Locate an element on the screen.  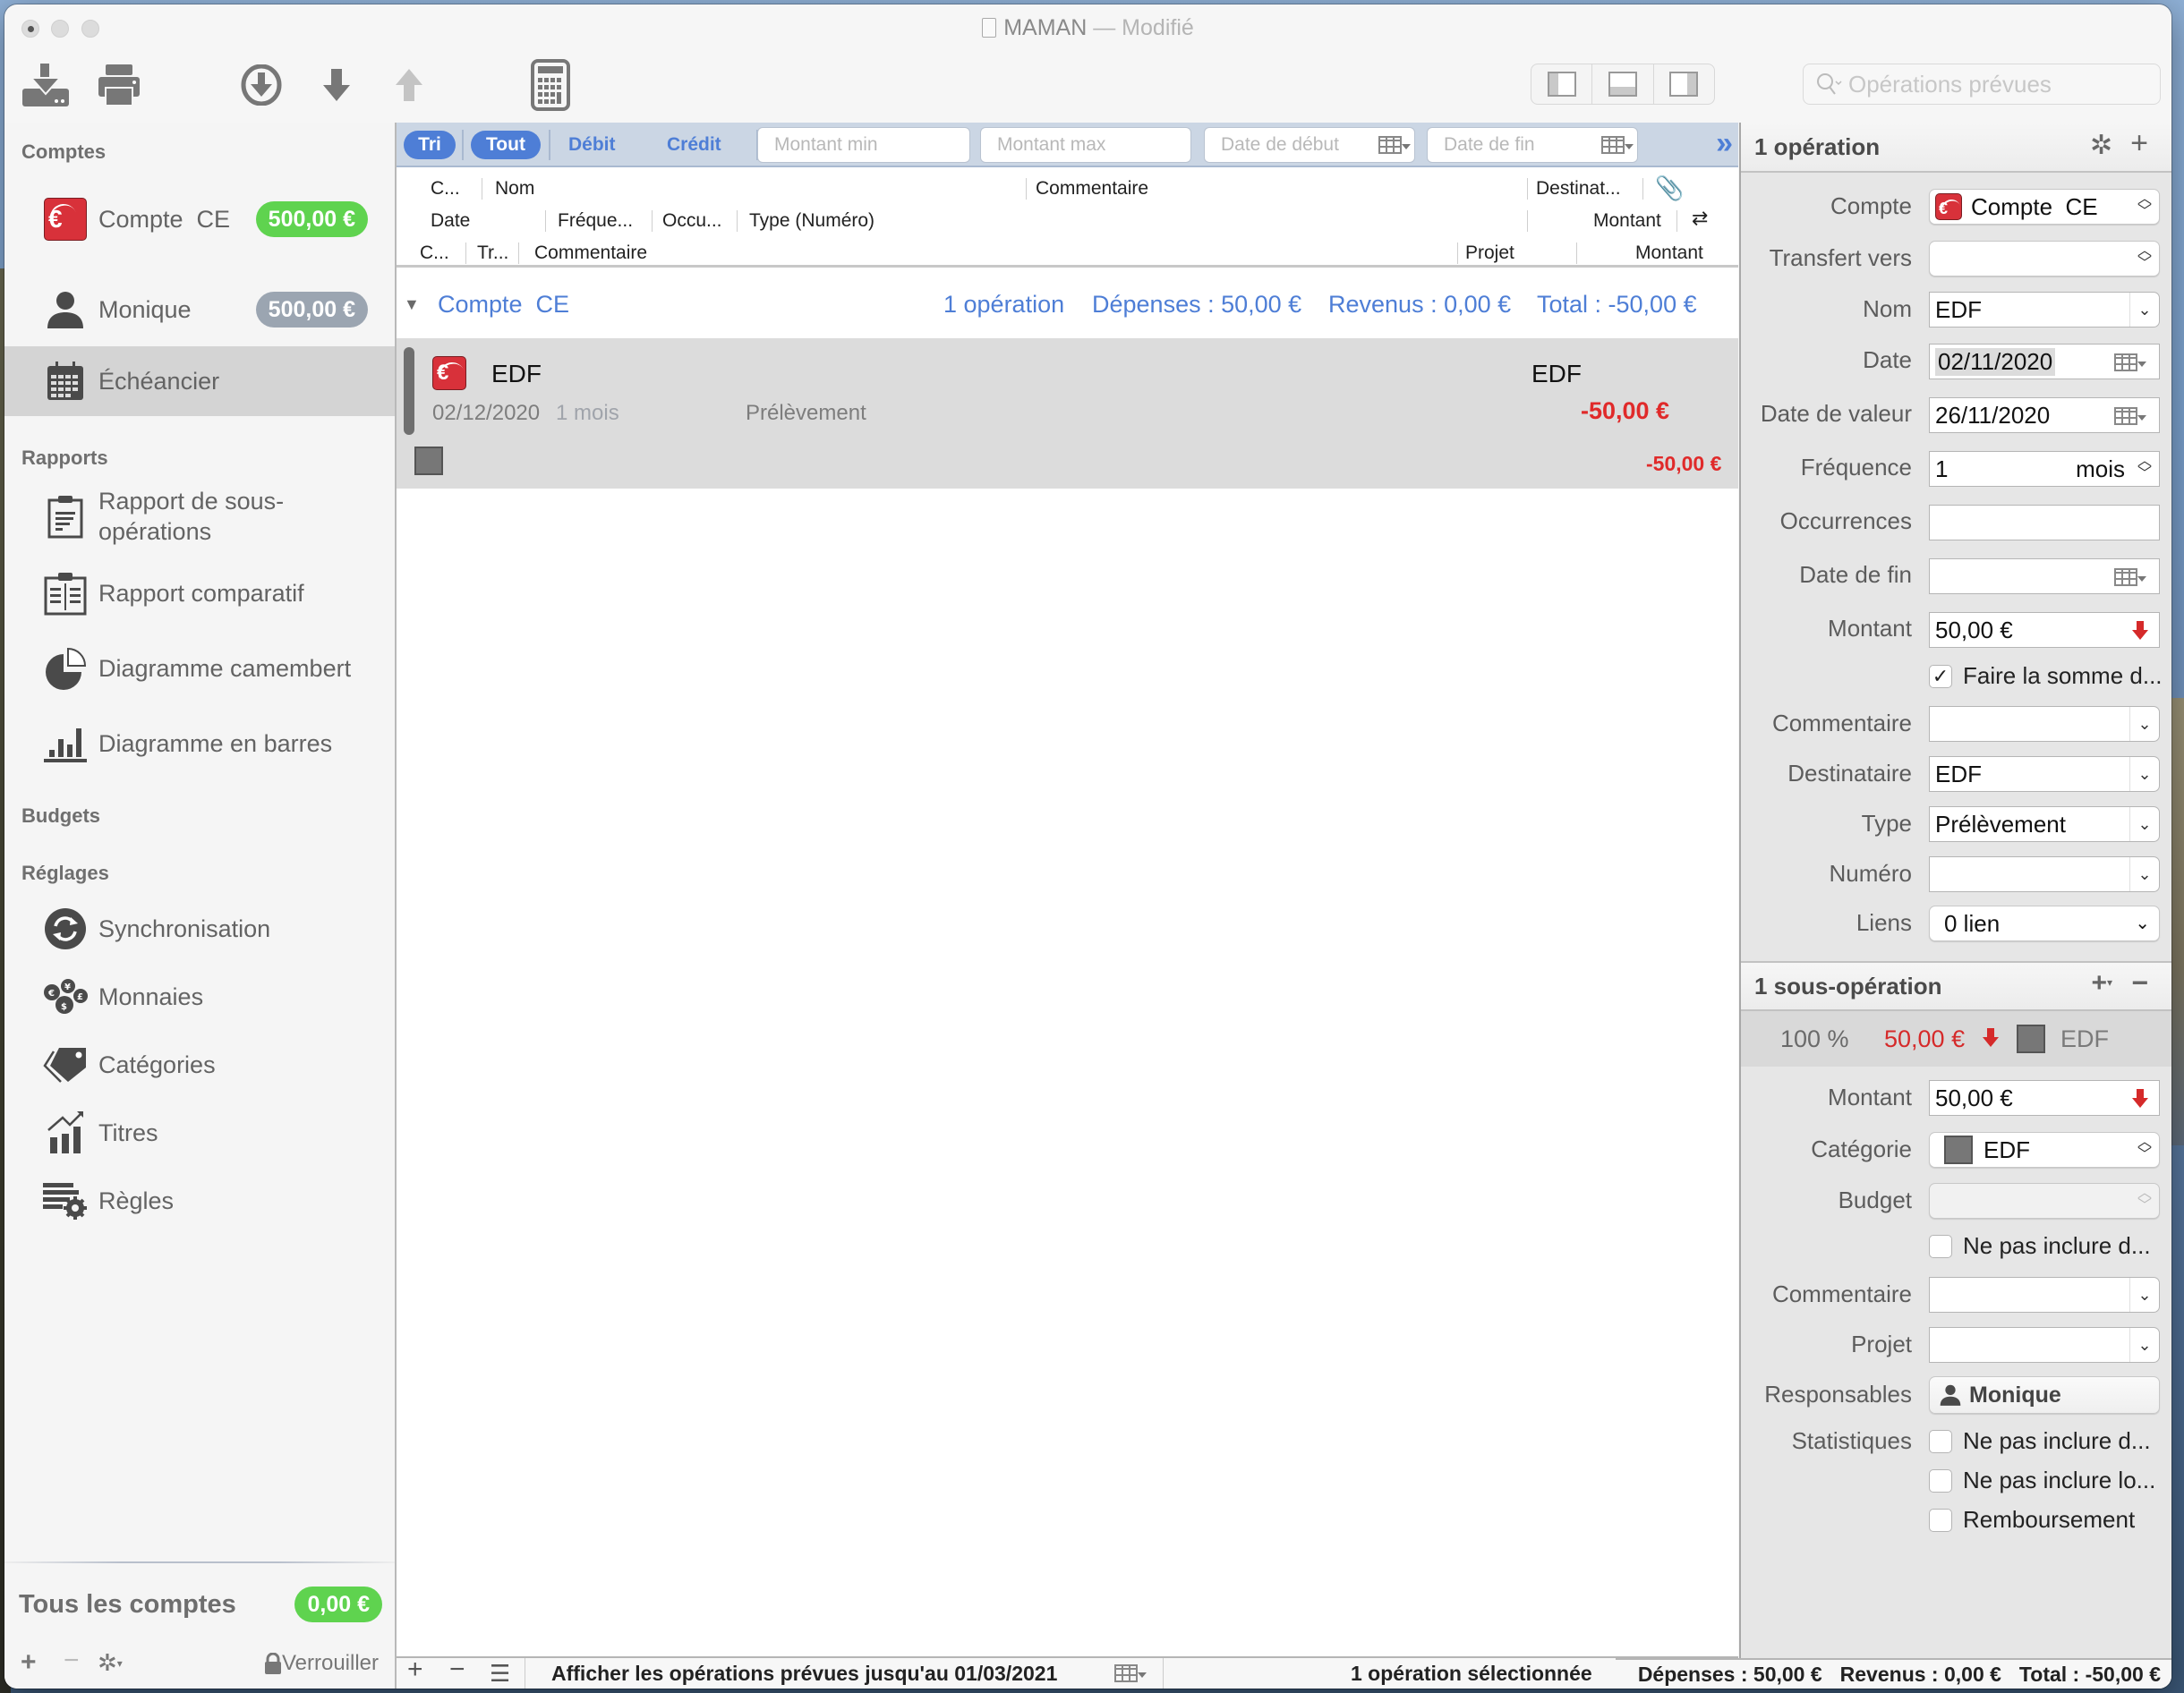
responsable-token: Monique is located at coordinates (2015, 1395).